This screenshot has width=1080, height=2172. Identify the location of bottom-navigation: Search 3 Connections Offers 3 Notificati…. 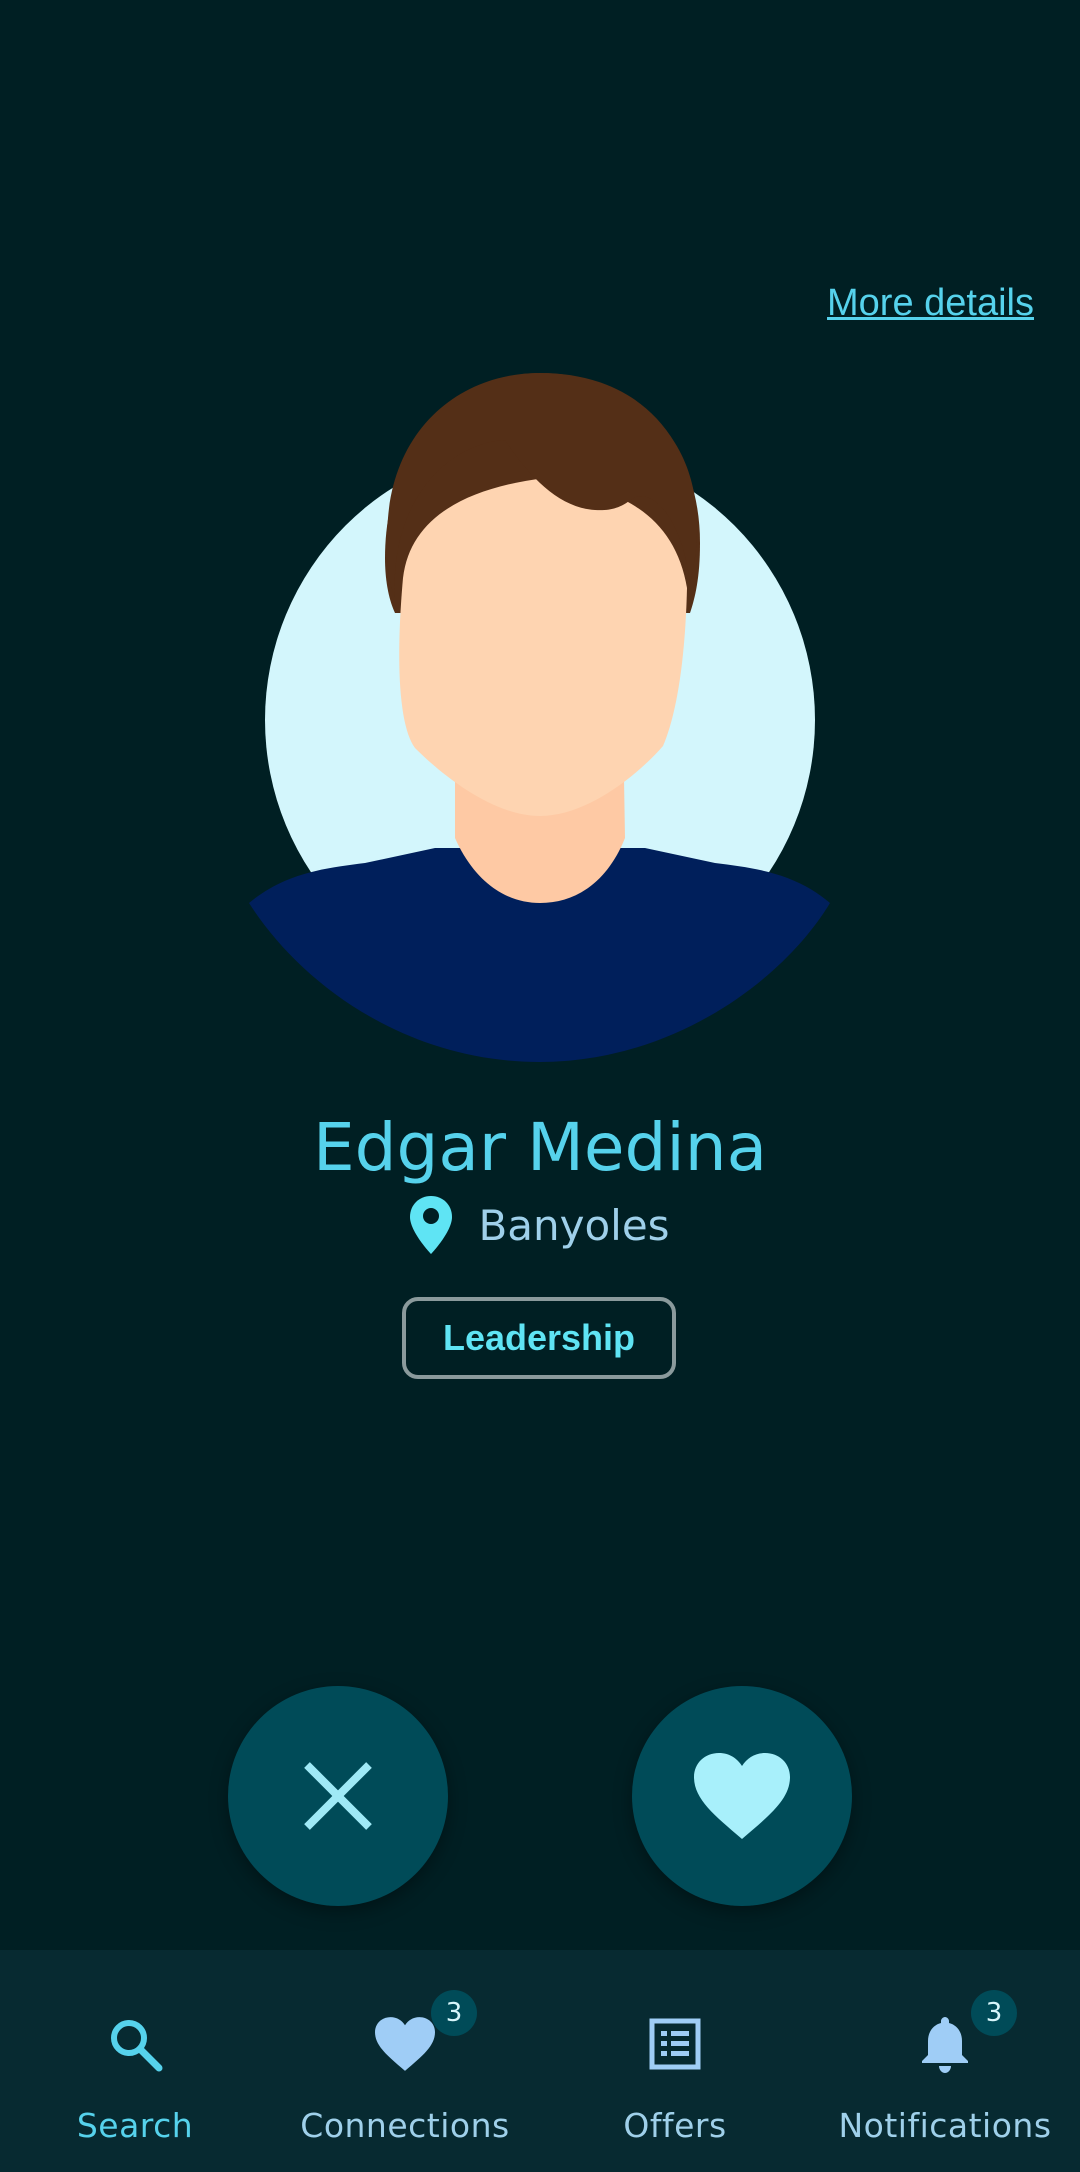
(540, 2061).